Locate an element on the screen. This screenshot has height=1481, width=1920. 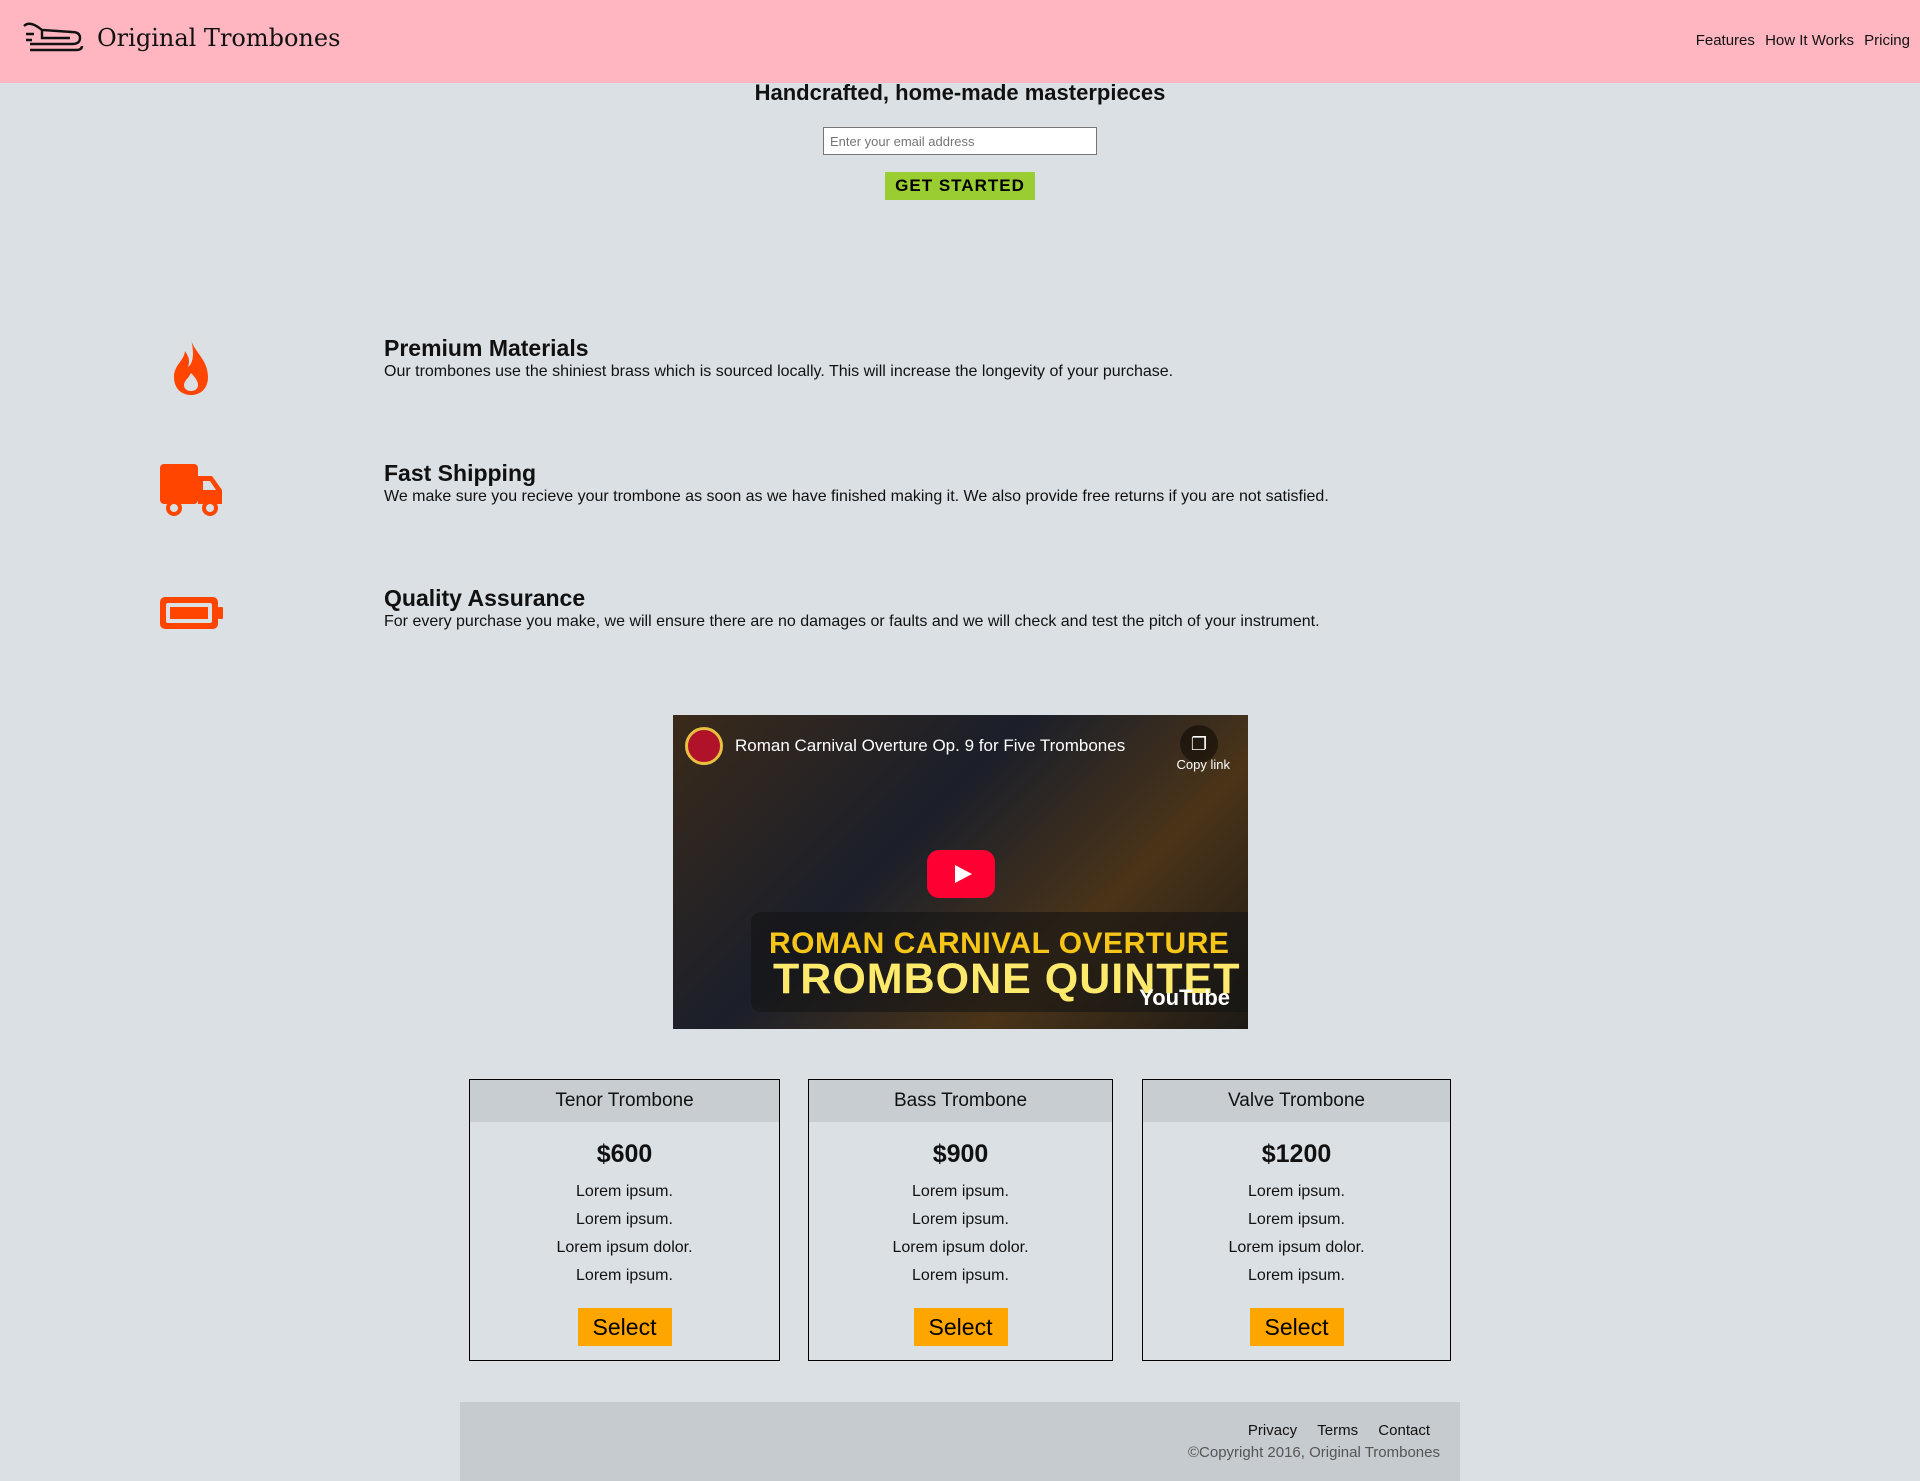
card-price: $600 is located at coordinates (624, 1154).